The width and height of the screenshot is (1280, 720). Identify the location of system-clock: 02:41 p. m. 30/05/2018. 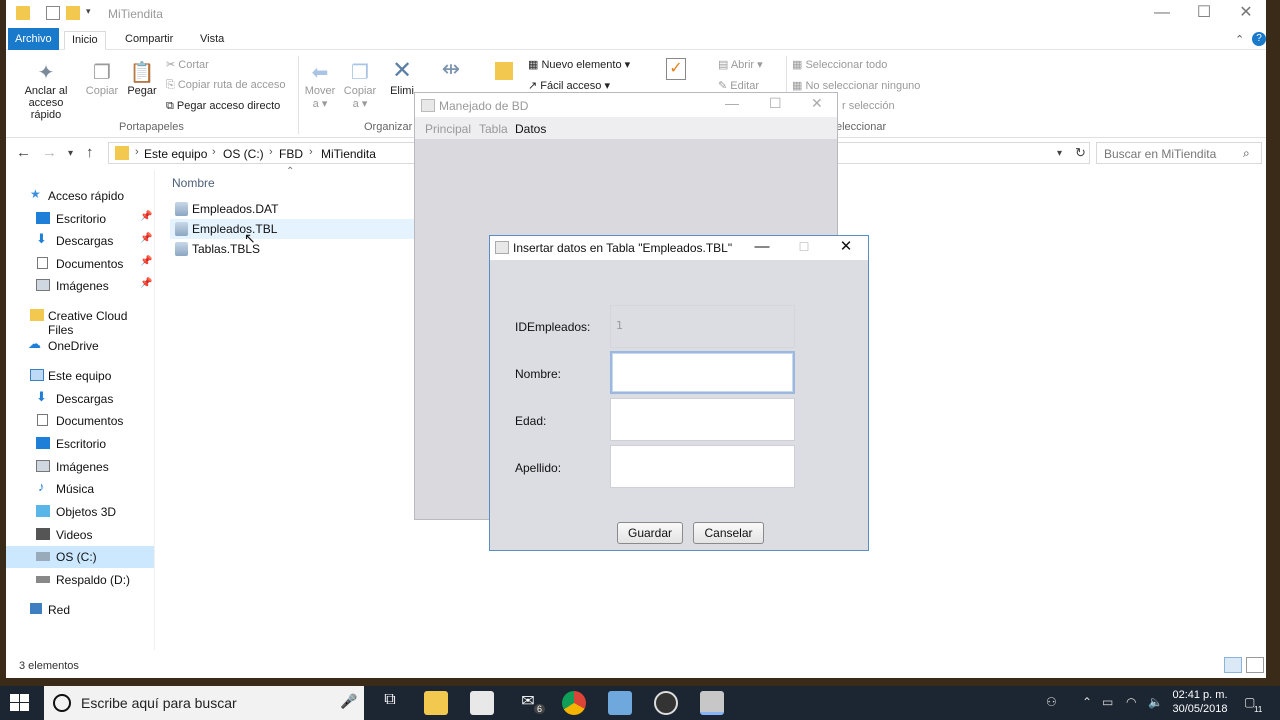
(1200, 702).